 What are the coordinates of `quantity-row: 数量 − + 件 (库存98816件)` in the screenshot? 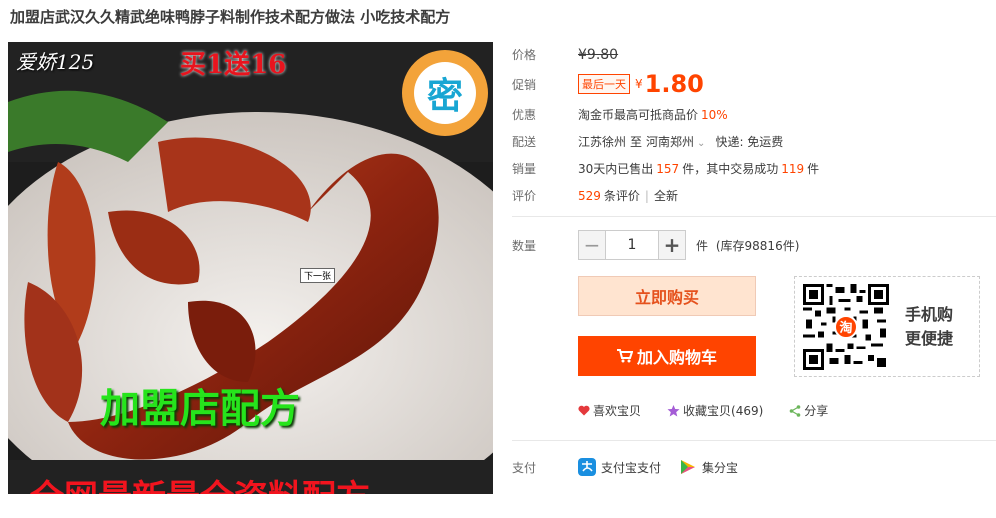 It's located at (655, 245).